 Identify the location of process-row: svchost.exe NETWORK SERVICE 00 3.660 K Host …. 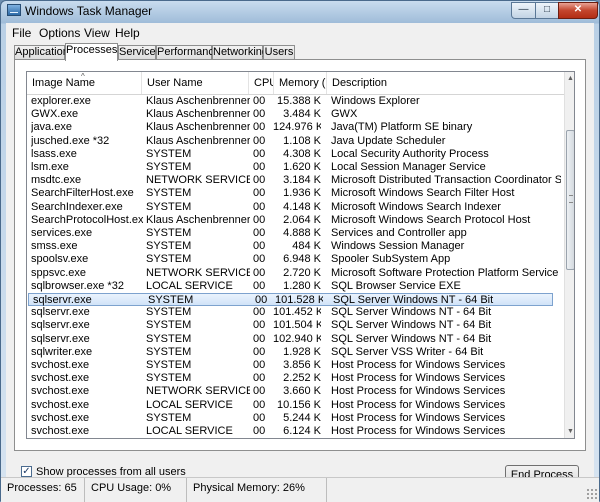
(289, 391).